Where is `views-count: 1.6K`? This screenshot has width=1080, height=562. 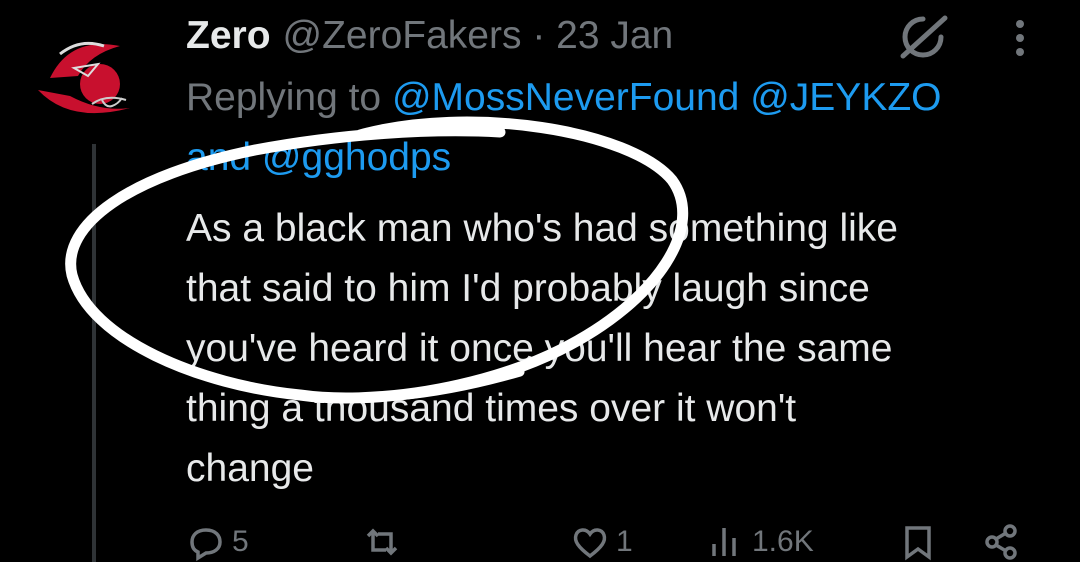
views-count: 1.6K is located at coordinates (783, 541).